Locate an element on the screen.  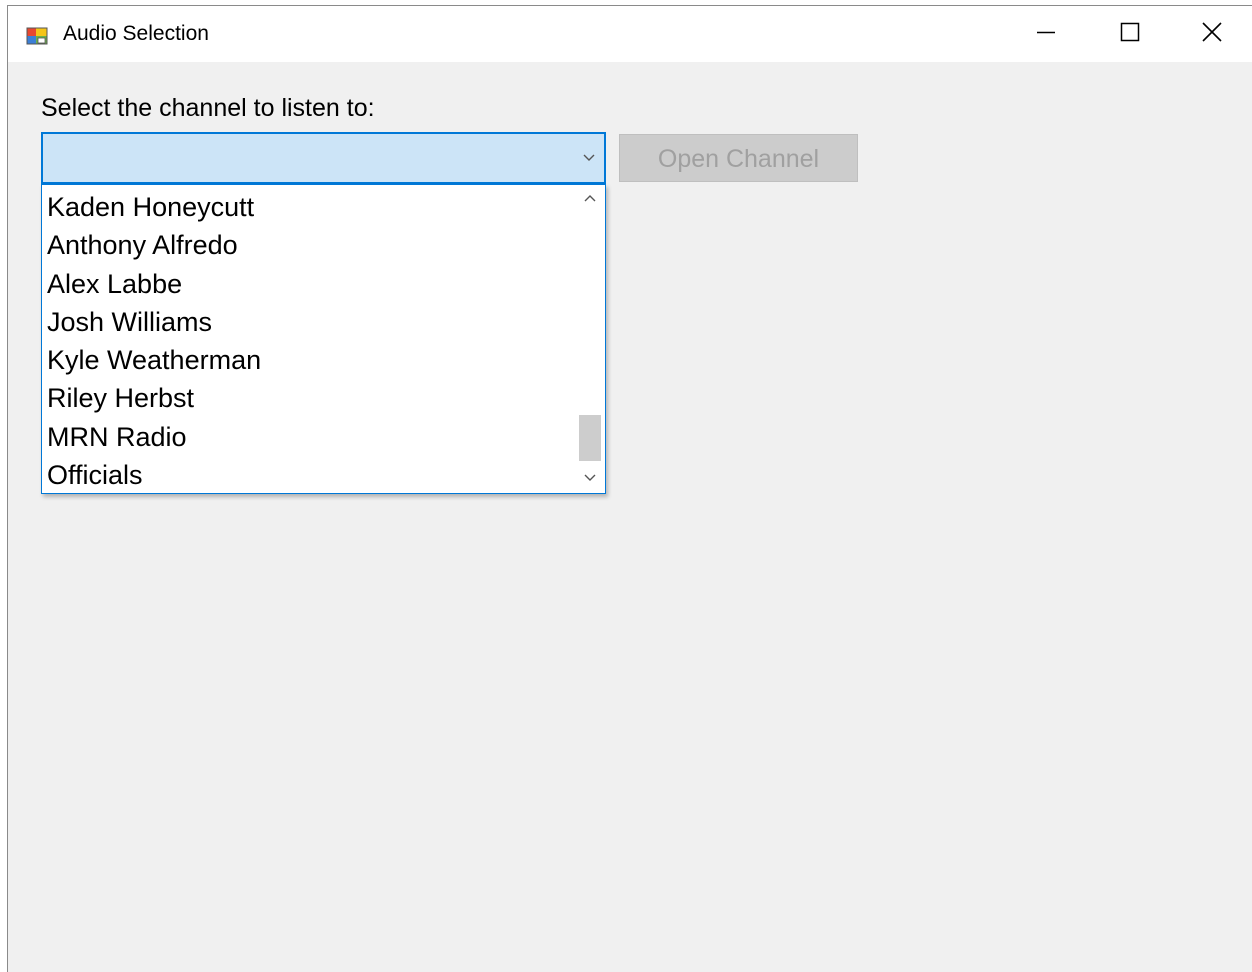
dropdown-scrollbar is located at coordinates (590, 339).